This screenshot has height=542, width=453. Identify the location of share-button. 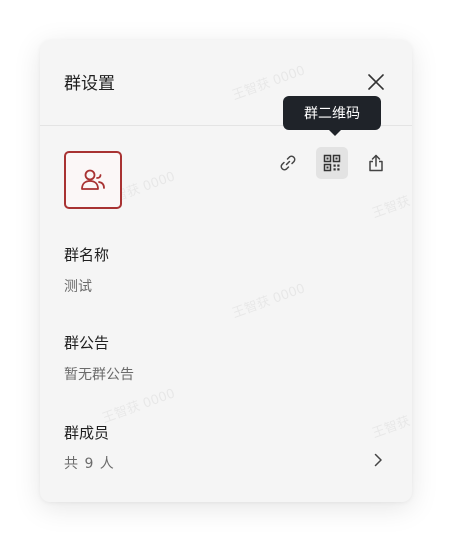
(376, 163).